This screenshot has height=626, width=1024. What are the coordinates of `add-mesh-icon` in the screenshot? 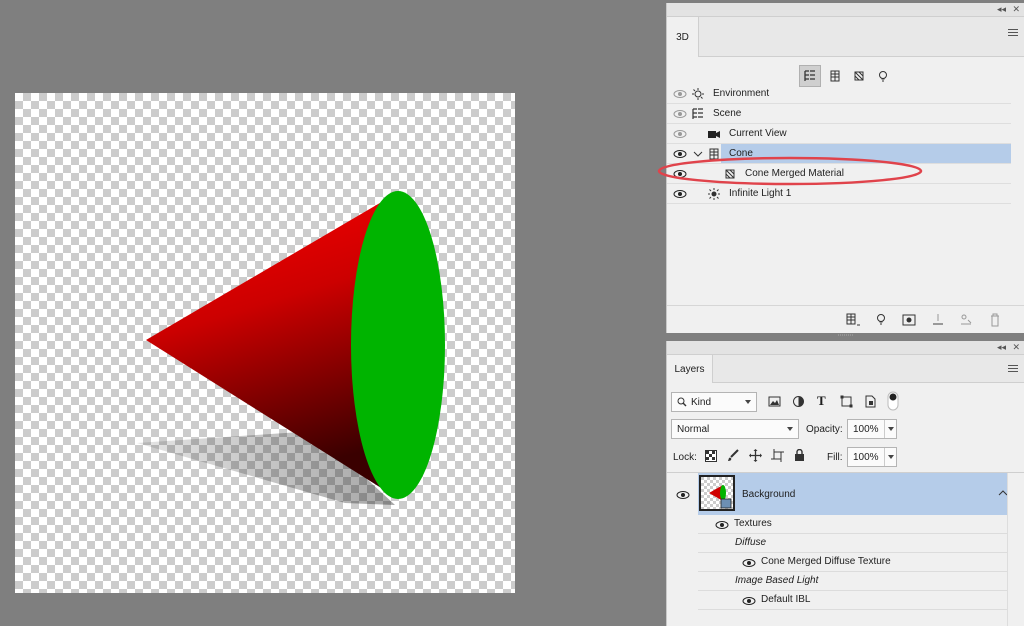 It's located at (853, 320).